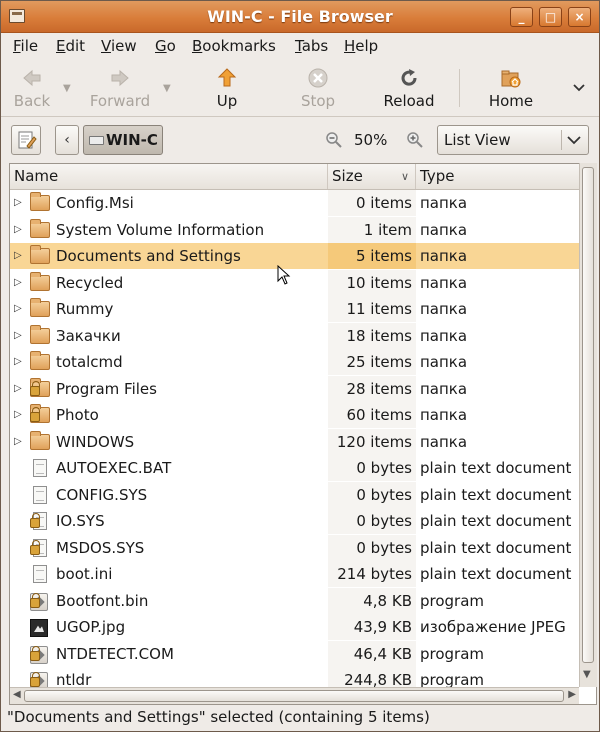 Image resolution: width=600 pixels, height=732 pixels. I want to click on menu-view: View, so click(119, 46).